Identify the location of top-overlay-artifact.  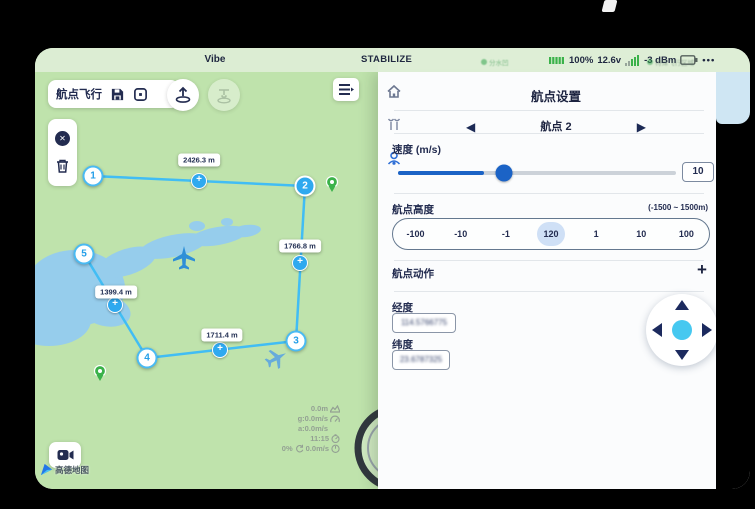
(609, 6).